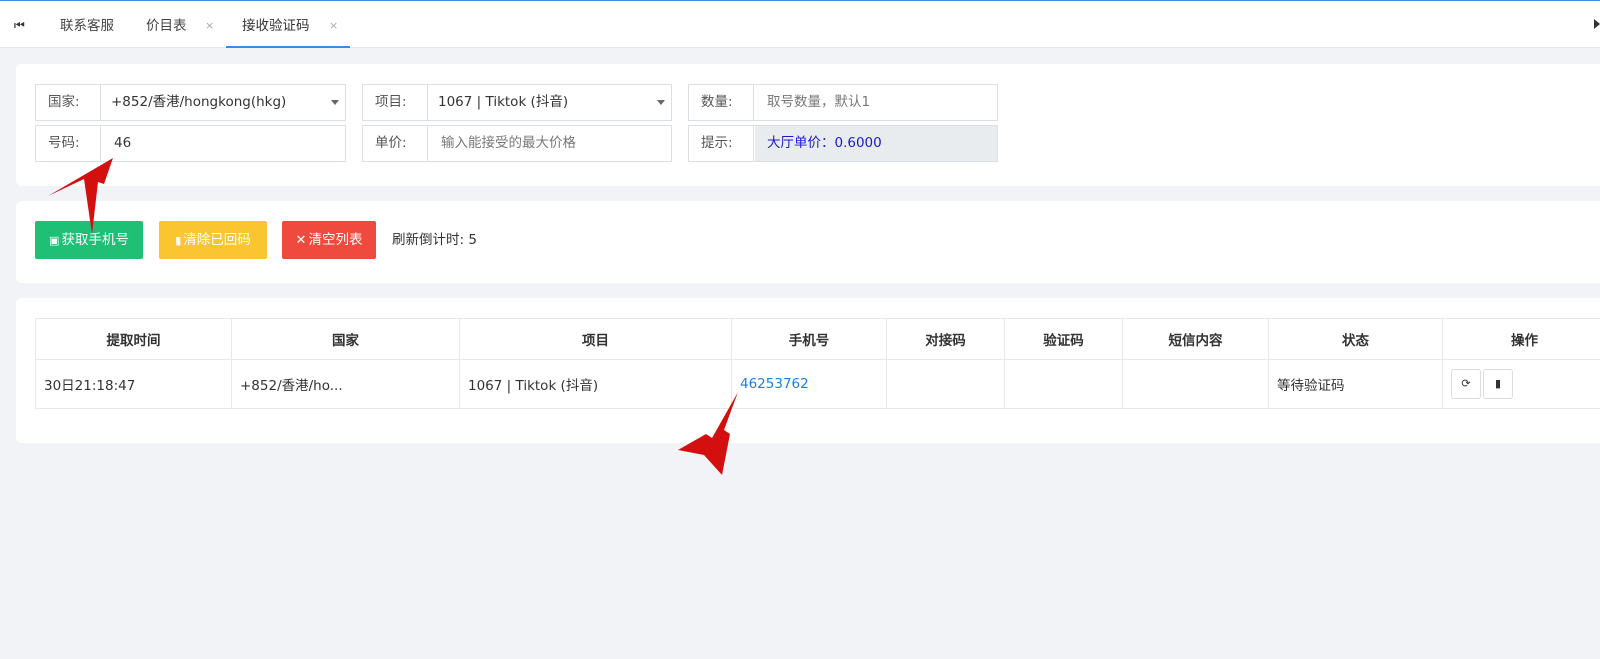  What do you see at coordinates (434, 240) in the screenshot?
I see `refresh-countdown: 刷新倒计时: 5` at bounding box center [434, 240].